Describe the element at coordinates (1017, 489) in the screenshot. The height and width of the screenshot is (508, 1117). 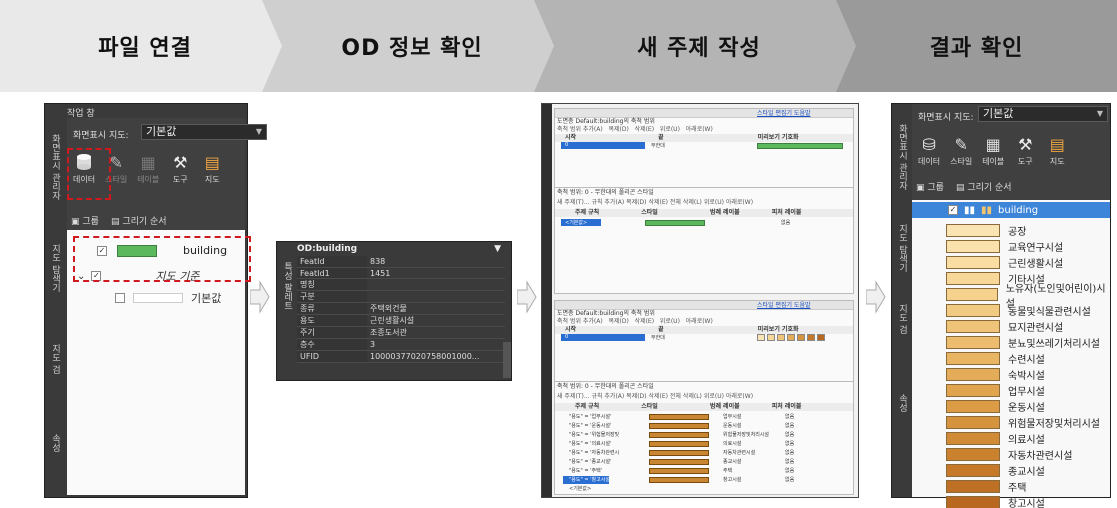
I see `legend-label: 주택` at that location.